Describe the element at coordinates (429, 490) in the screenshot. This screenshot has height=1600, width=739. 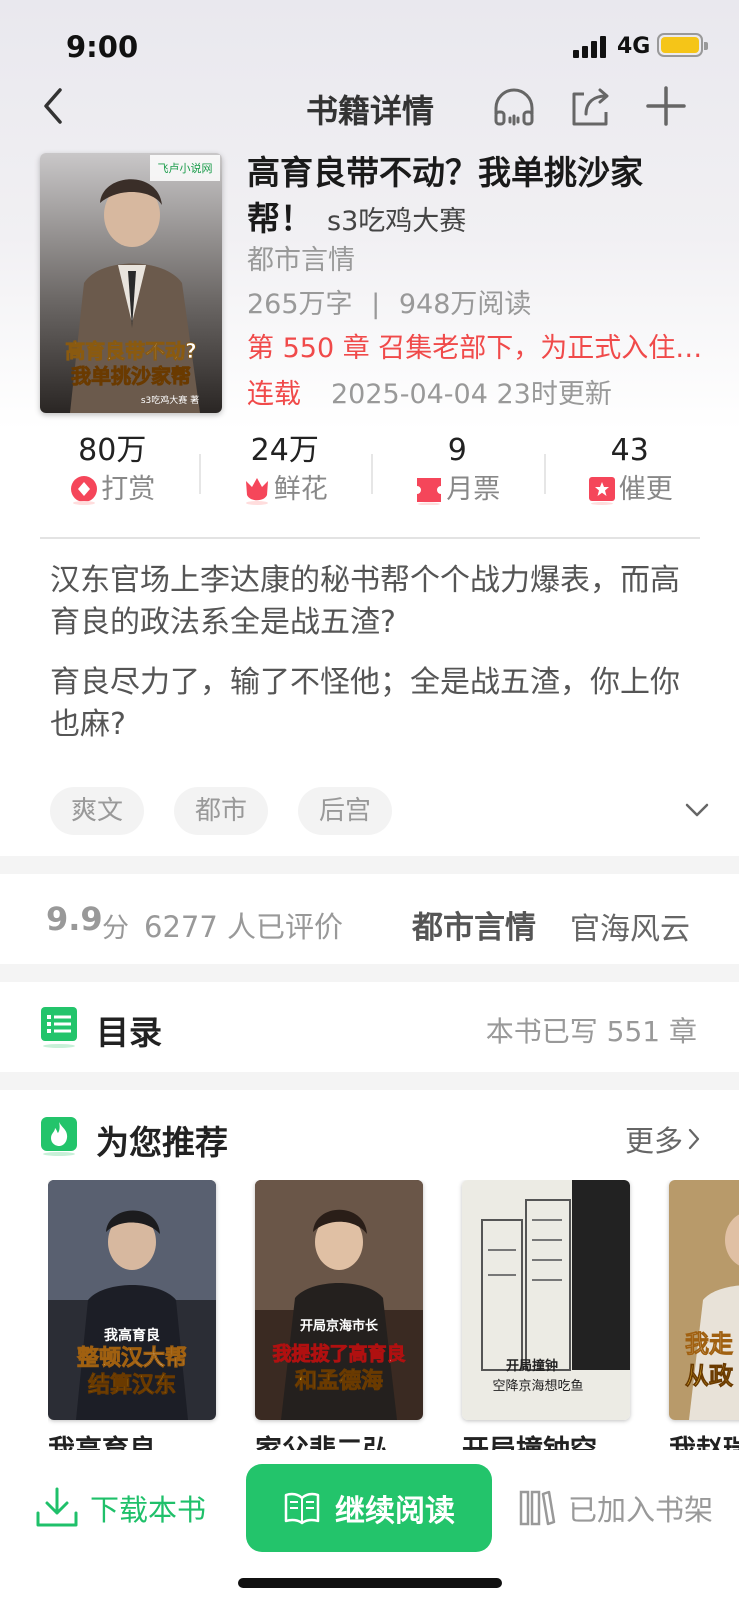
I see `ticket-icon` at that location.